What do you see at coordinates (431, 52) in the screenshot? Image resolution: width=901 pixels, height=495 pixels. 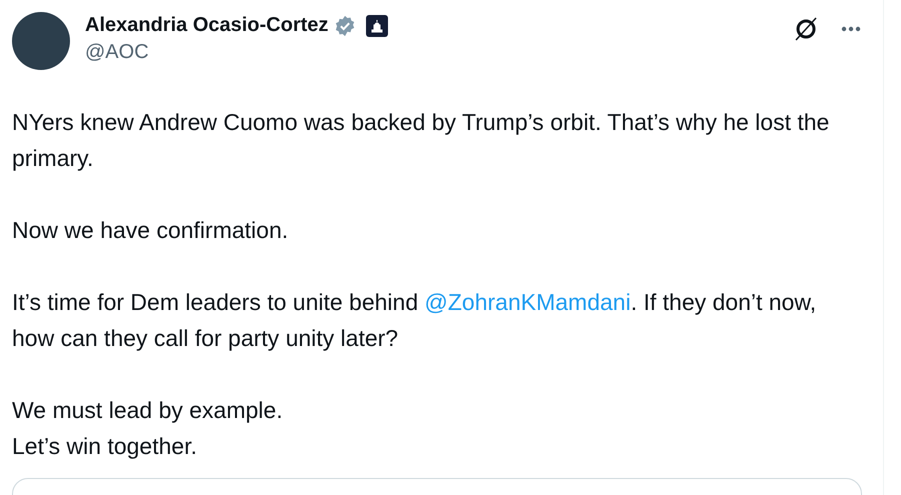 I see `author-handle: @AOC` at bounding box center [431, 52].